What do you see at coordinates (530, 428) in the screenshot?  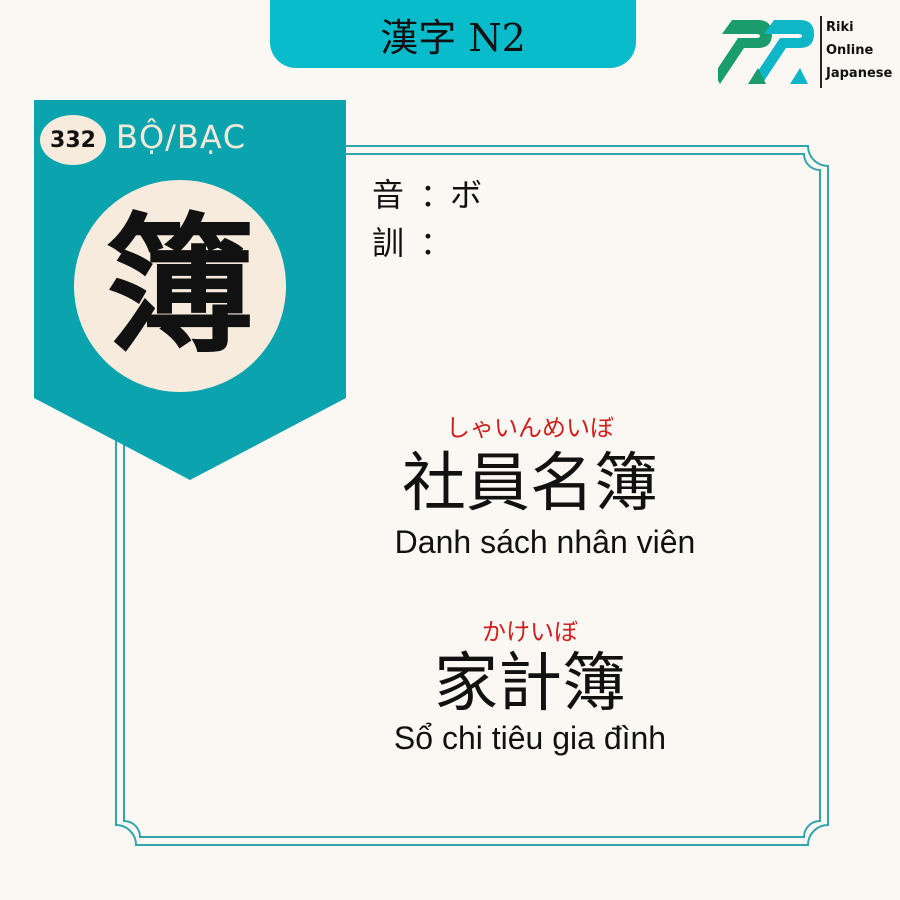 I see `example-1-reading: しゃいんめいぼ` at bounding box center [530, 428].